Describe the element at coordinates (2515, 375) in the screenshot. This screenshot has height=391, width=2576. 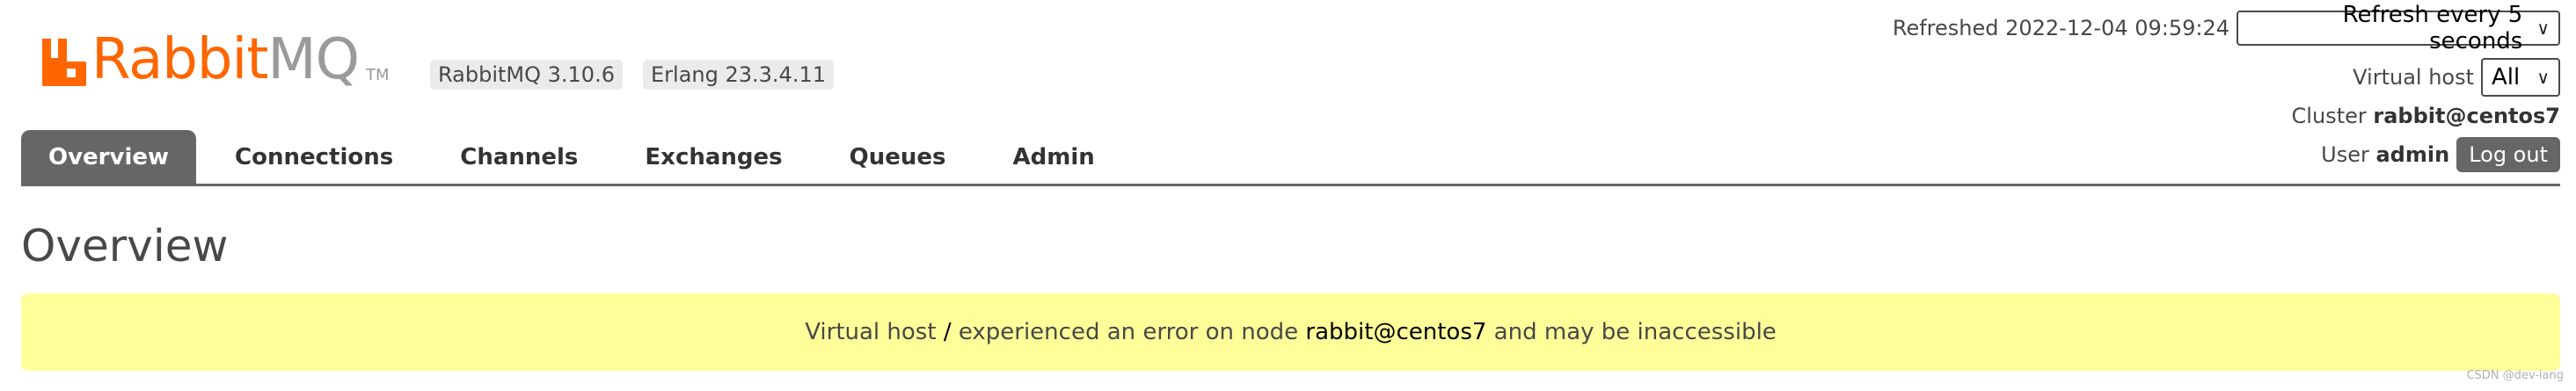
I see `watermark: CSDN @dev-lang` at that location.